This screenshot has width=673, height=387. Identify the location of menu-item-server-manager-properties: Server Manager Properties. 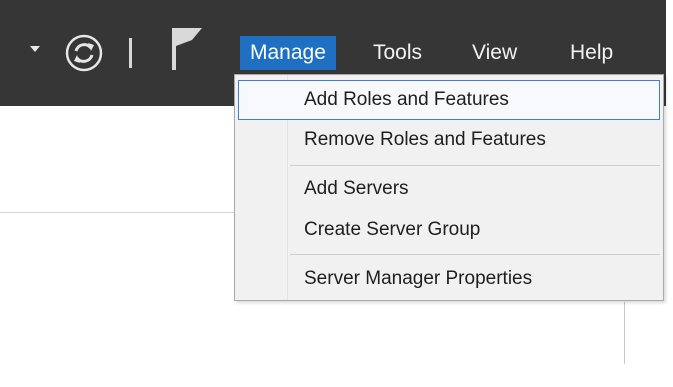
(449, 279).